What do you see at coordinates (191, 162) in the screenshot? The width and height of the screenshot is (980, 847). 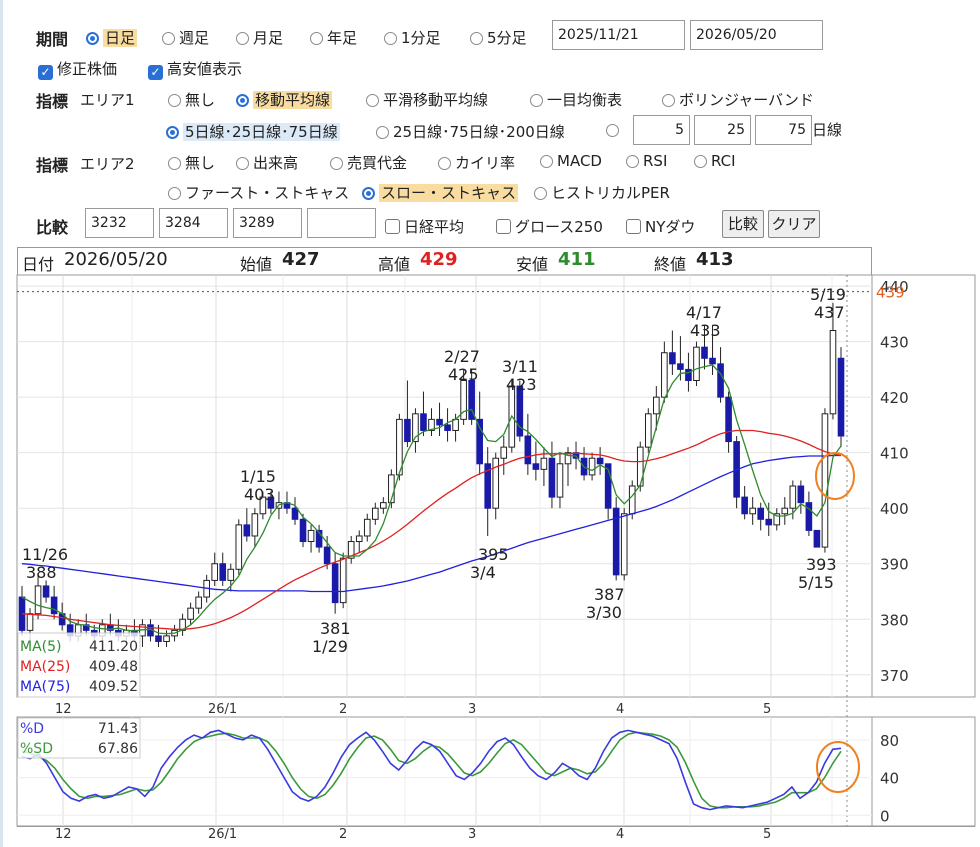 I see `area2-option-0: 無し` at bounding box center [191, 162].